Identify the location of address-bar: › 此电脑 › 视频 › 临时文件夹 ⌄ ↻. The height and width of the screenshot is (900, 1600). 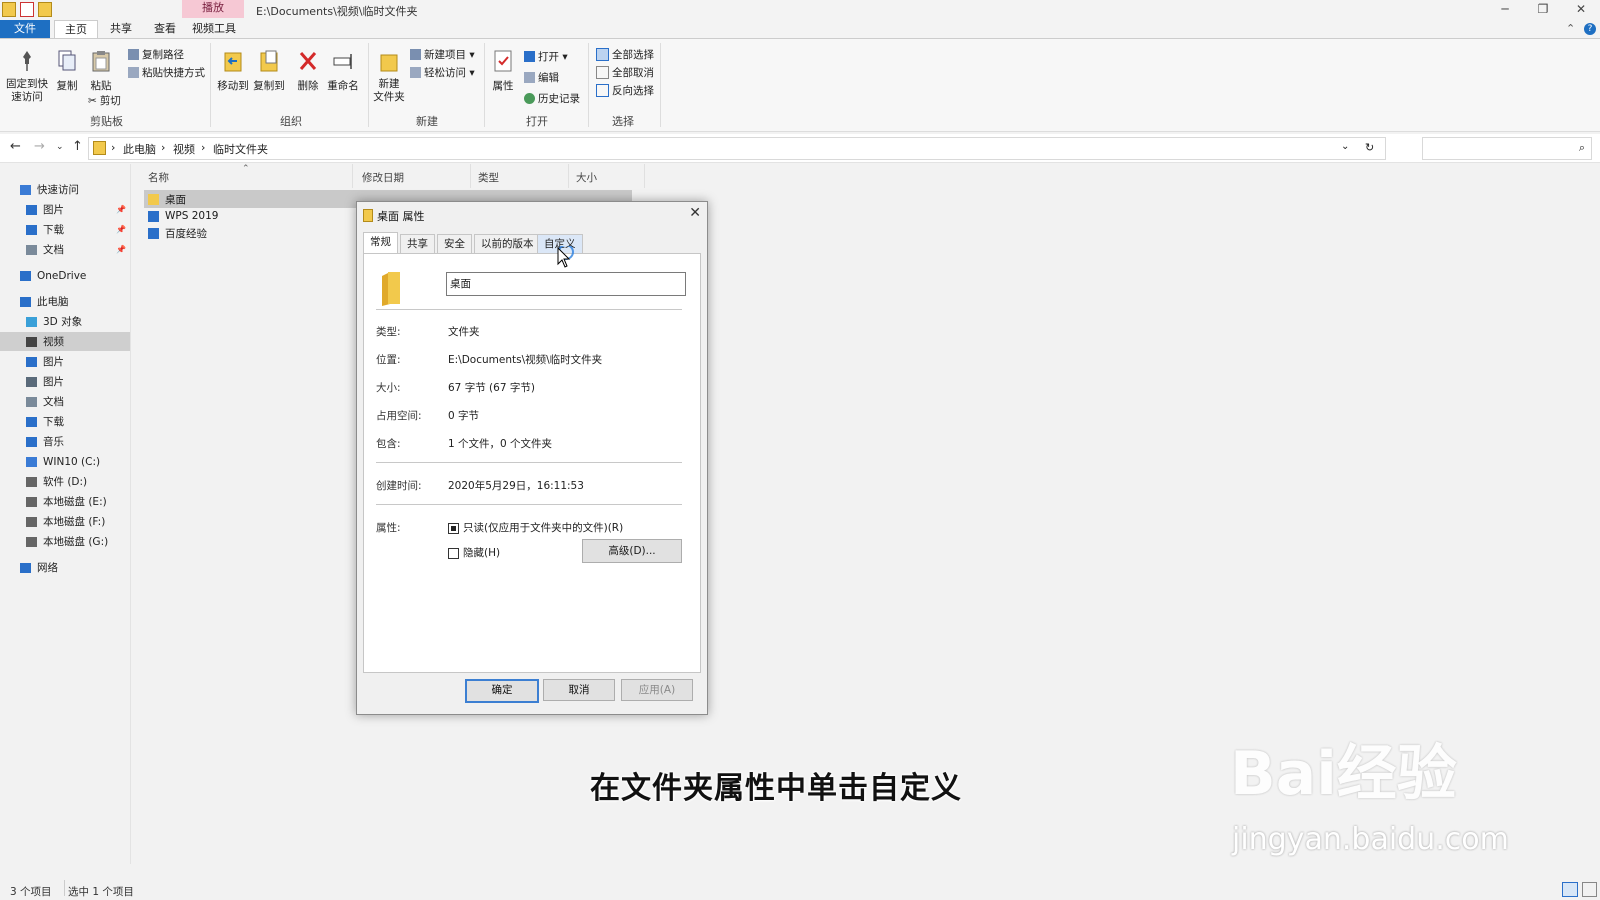
(737, 148).